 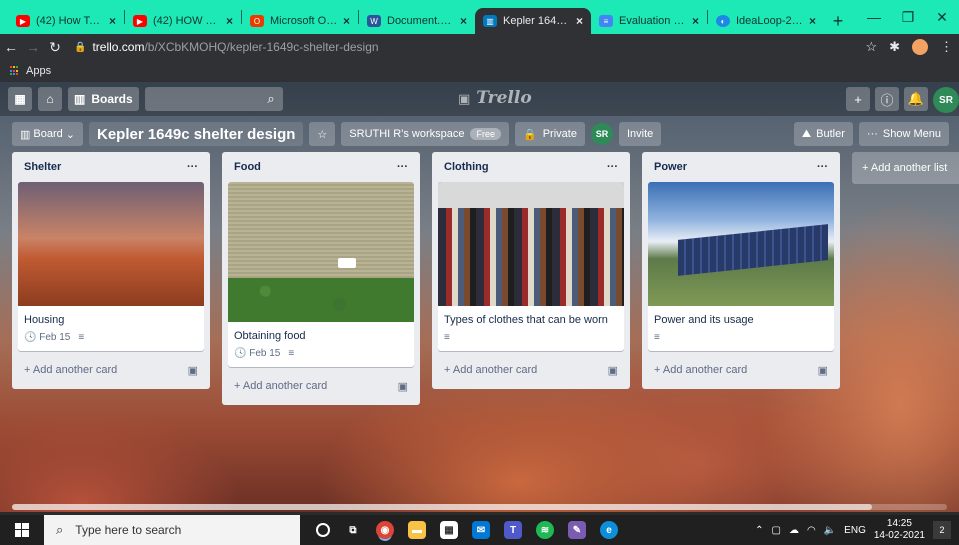 What do you see at coordinates (855, 530) in the screenshot?
I see `language-indicator: ENG` at bounding box center [855, 530].